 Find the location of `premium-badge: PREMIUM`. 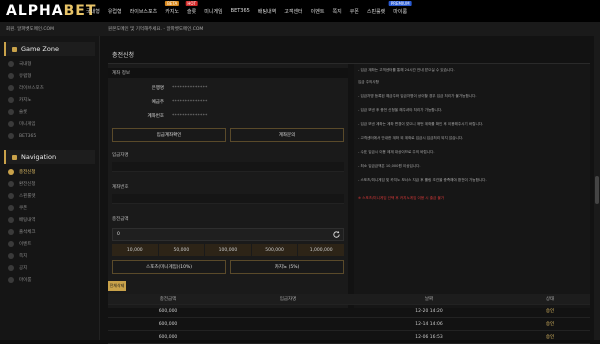

premium-badge: PREMIUM is located at coordinates (400, 3).